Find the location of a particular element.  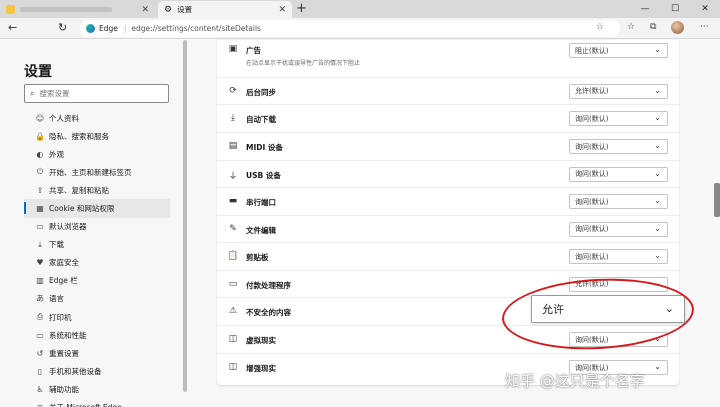

reset-icon: ↺ is located at coordinates (40, 353).